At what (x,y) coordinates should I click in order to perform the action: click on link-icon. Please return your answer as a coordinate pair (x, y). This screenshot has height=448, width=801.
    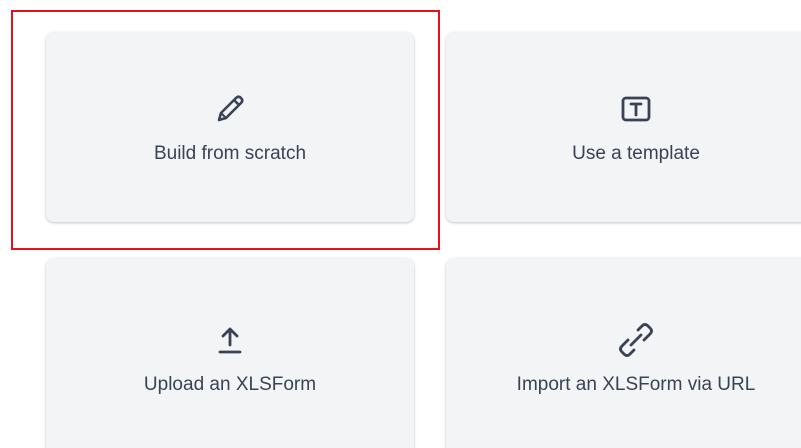
    Looking at the image, I should click on (636, 340).